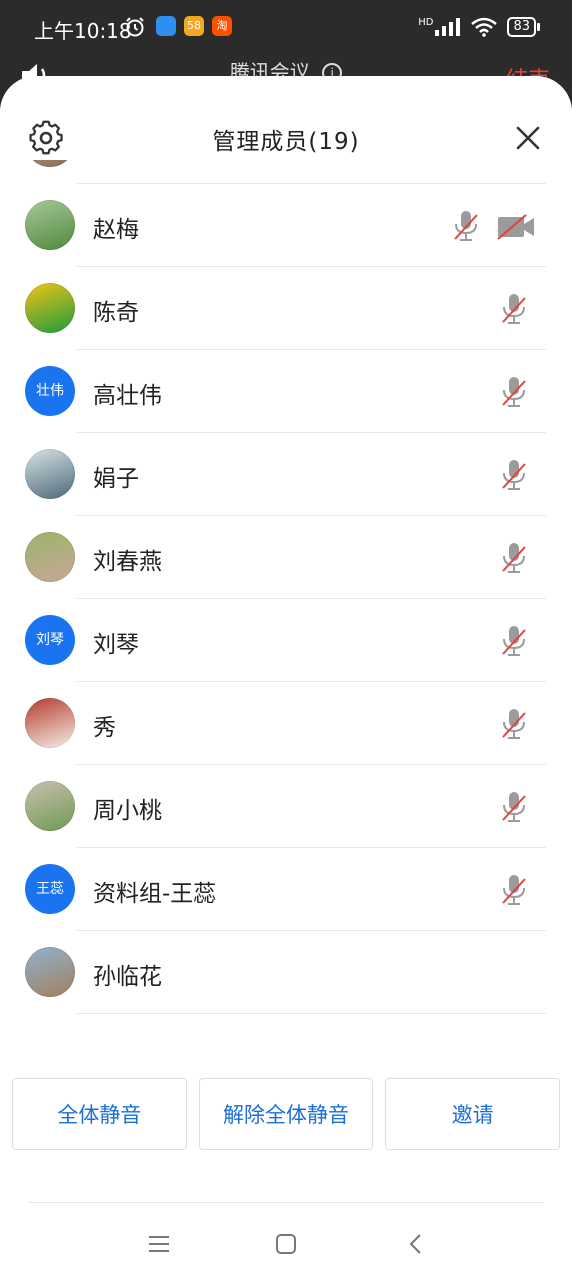  What do you see at coordinates (116, 313) in the screenshot?
I see `member-name: 陈奇` at bounding box center [116, 313].